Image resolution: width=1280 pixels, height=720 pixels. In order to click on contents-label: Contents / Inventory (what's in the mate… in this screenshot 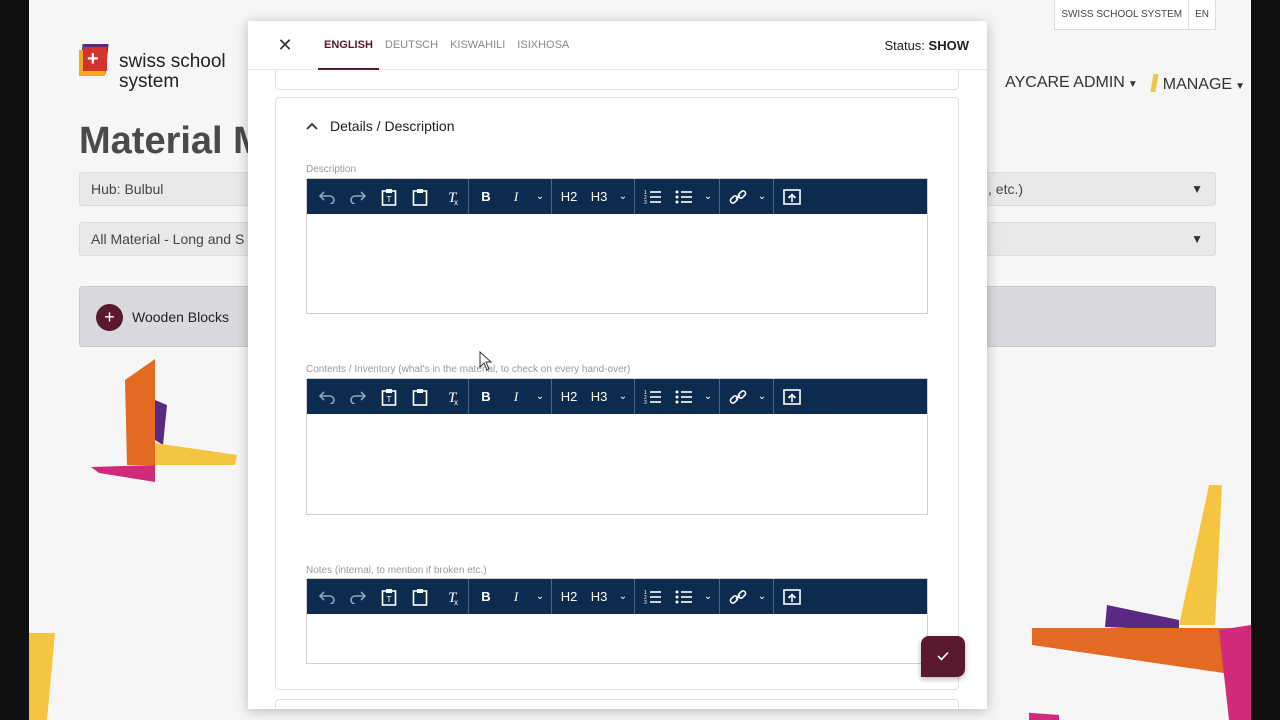, I will do `click(468, 369)`.